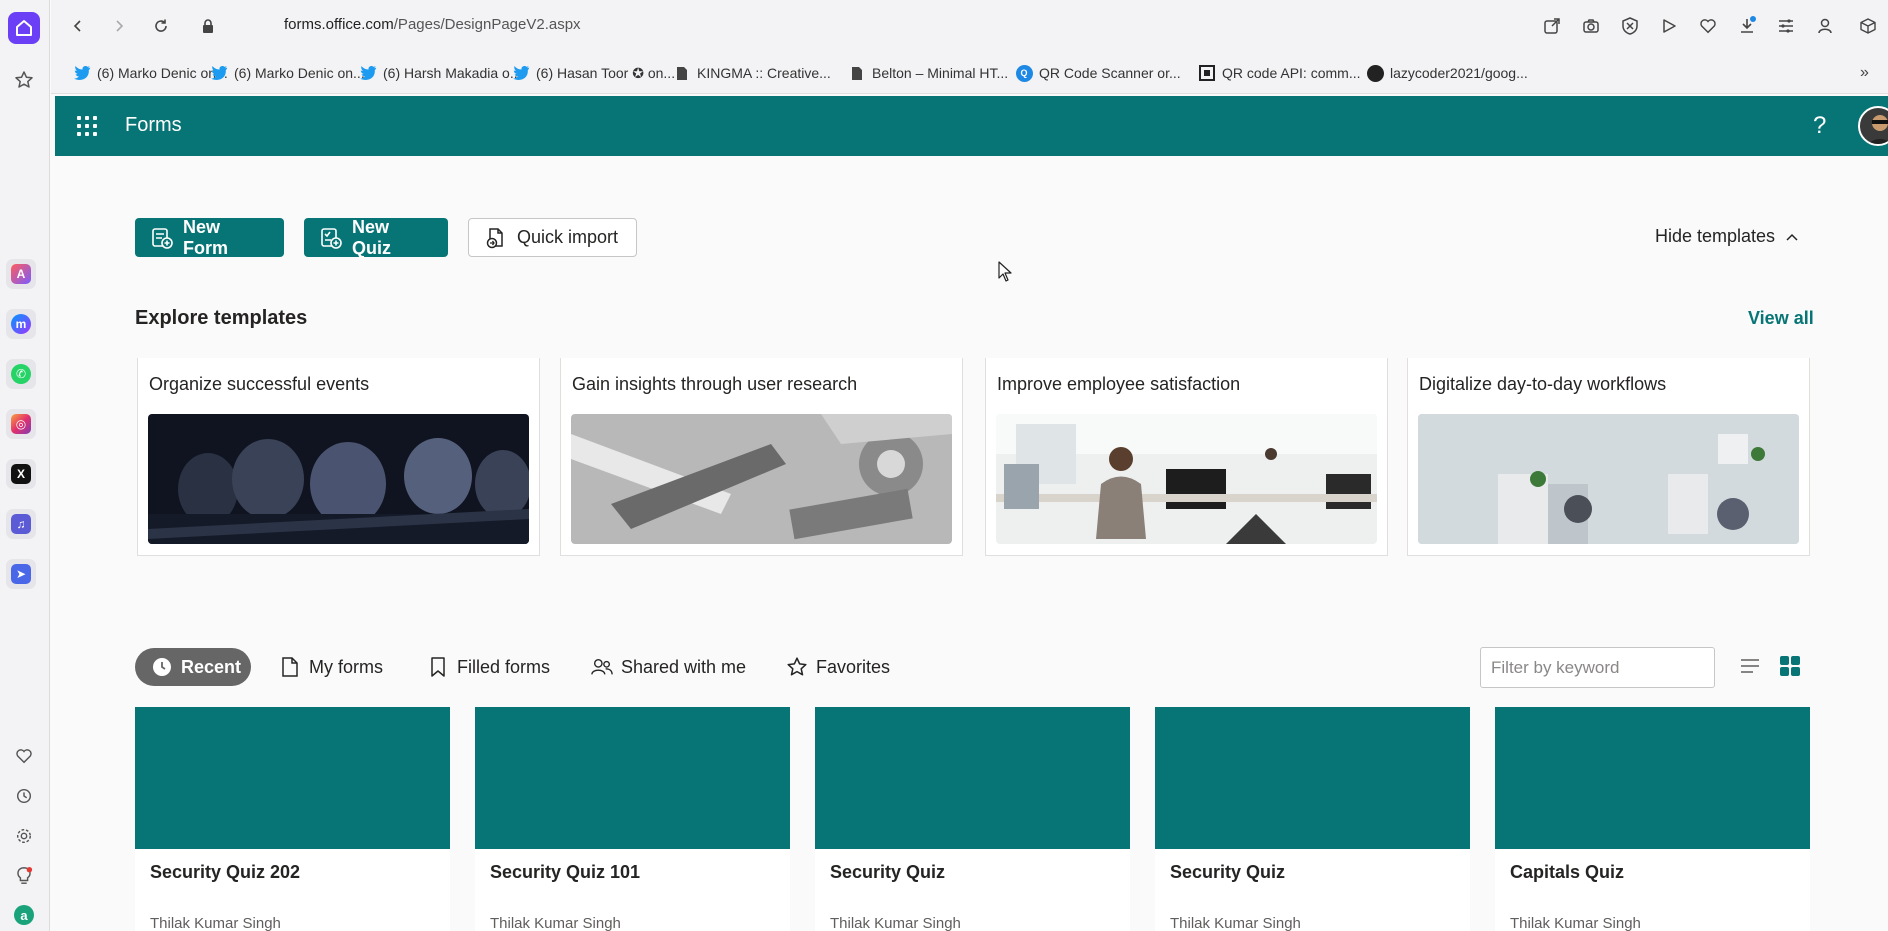 The image size is (1888, 931). I want to click on extension-cube-icon, so click(1868, 26).